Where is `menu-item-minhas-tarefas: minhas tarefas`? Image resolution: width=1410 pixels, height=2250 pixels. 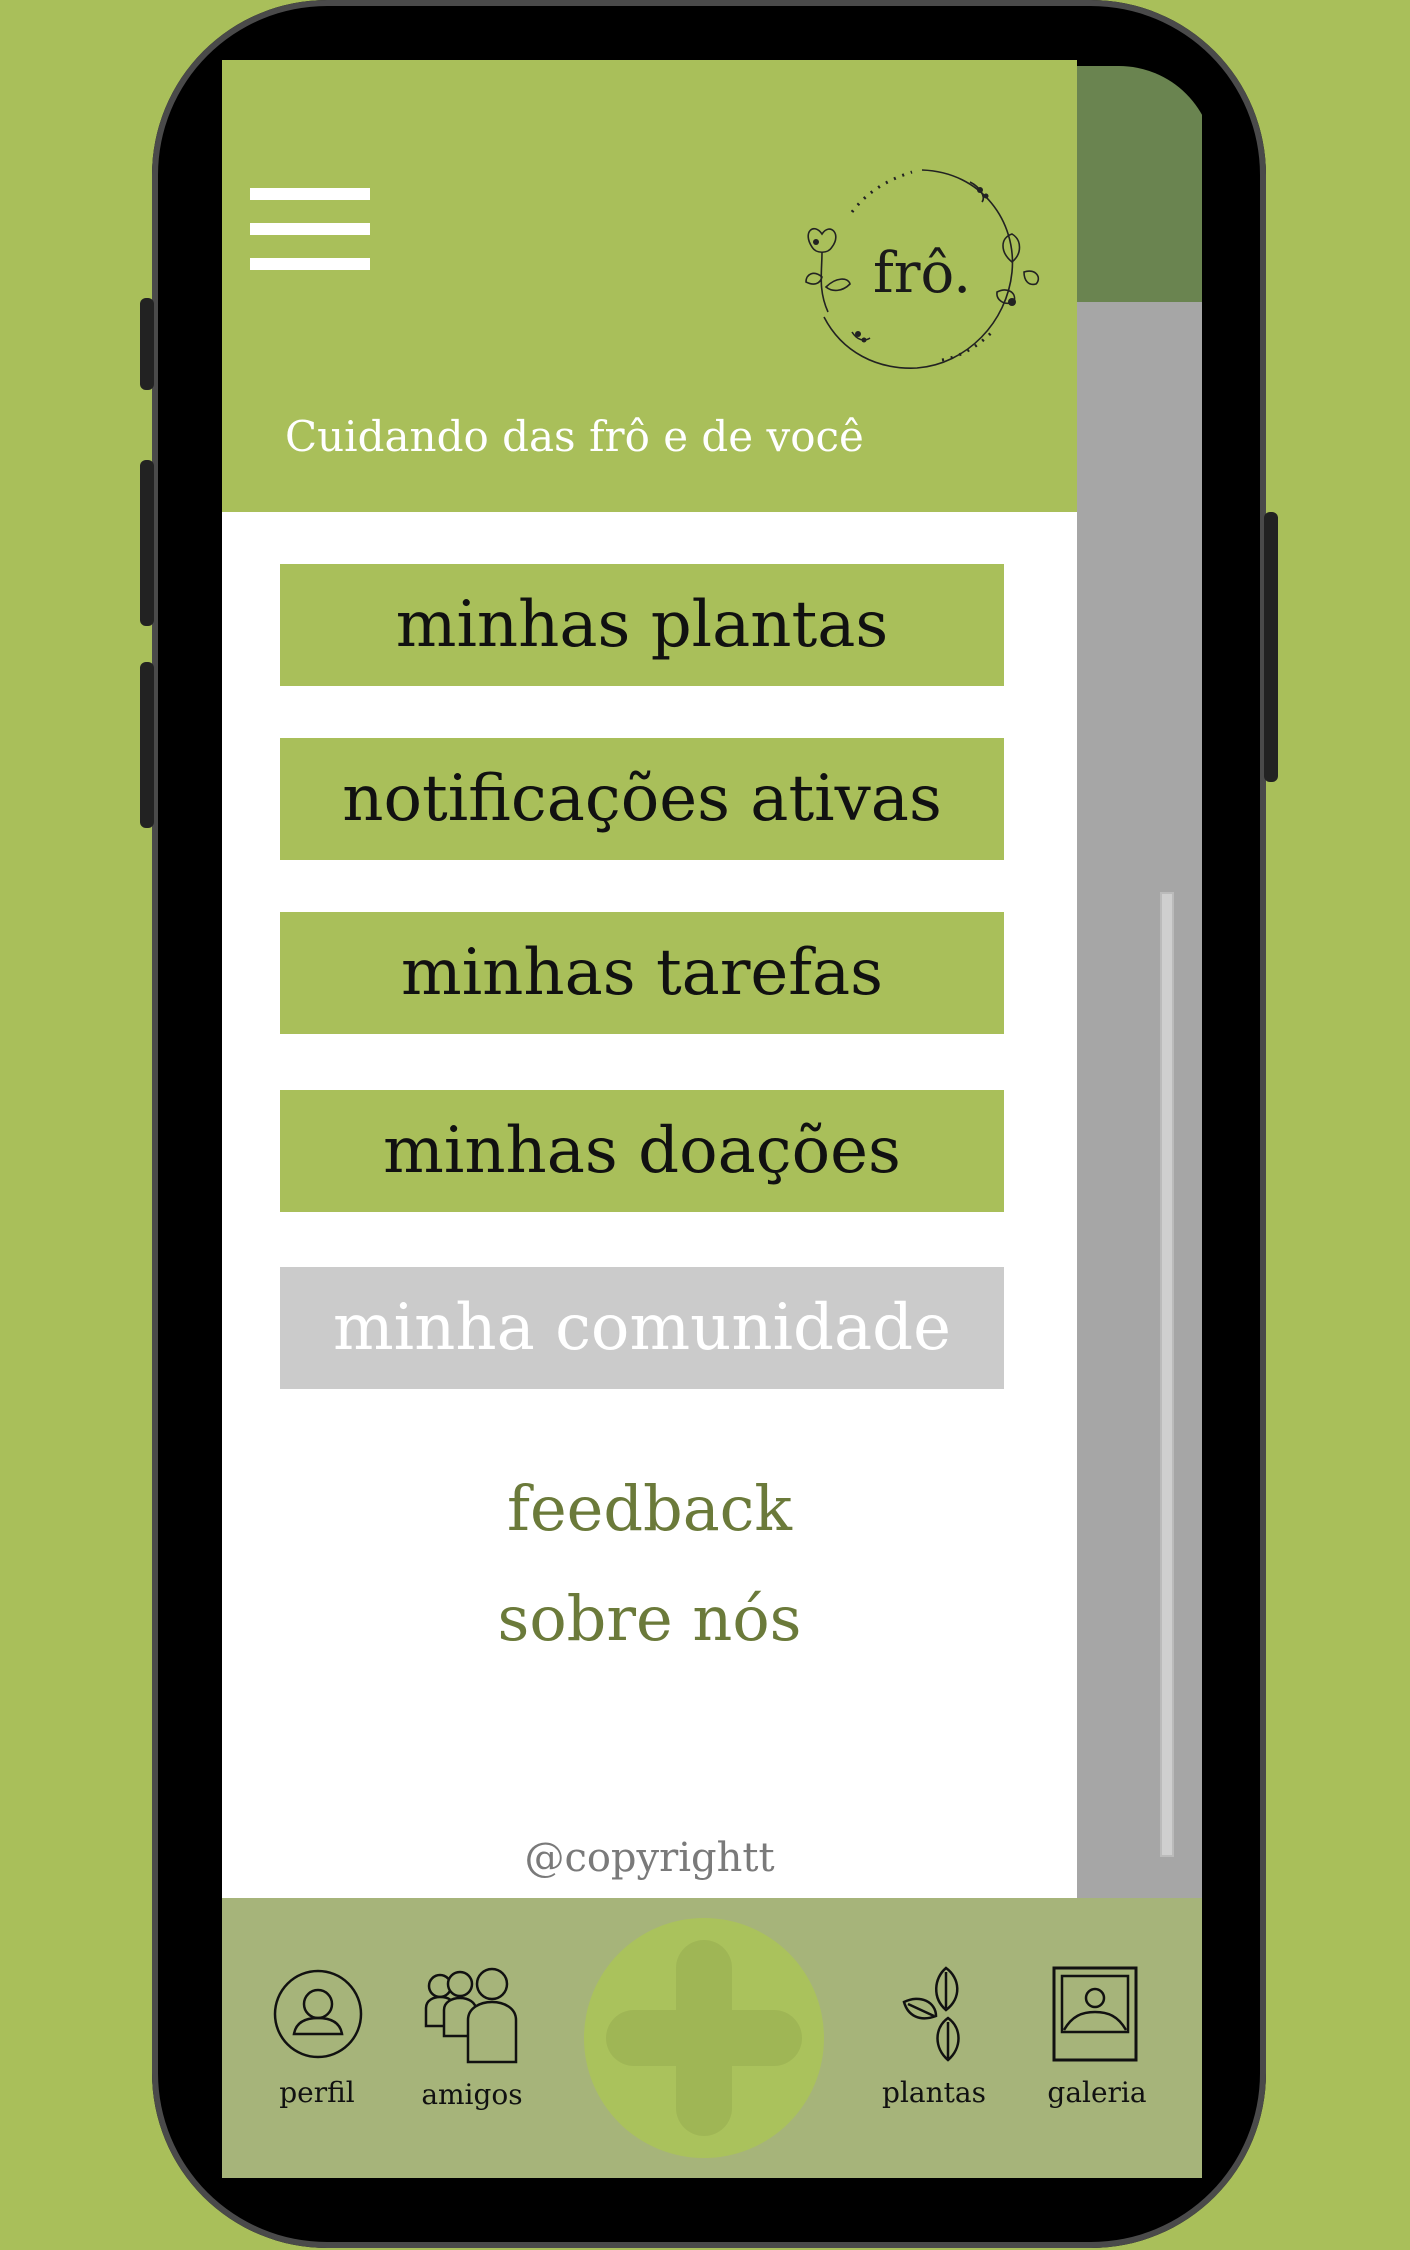 menu-item-minhas-tarefas: minhas tarefas is located at coordinates (642, 973).